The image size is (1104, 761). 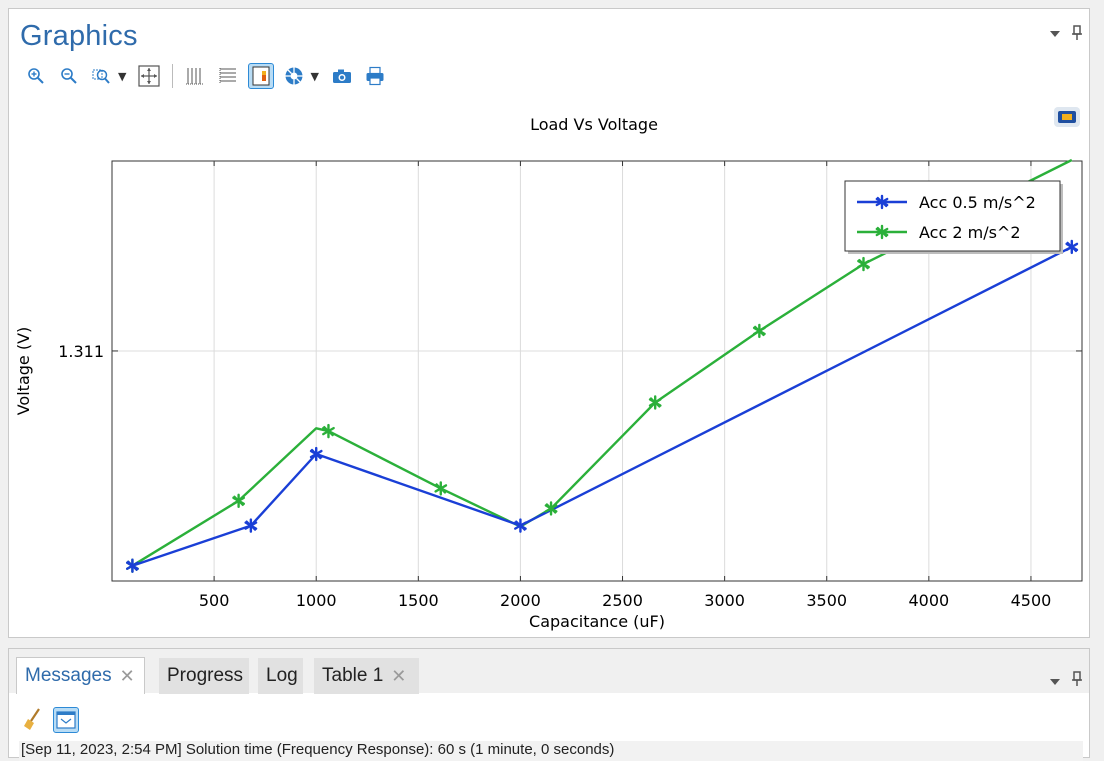 I want to click on legend-label-series-1: Acc 0.5 m/s^2, so click(x=977, y=202).